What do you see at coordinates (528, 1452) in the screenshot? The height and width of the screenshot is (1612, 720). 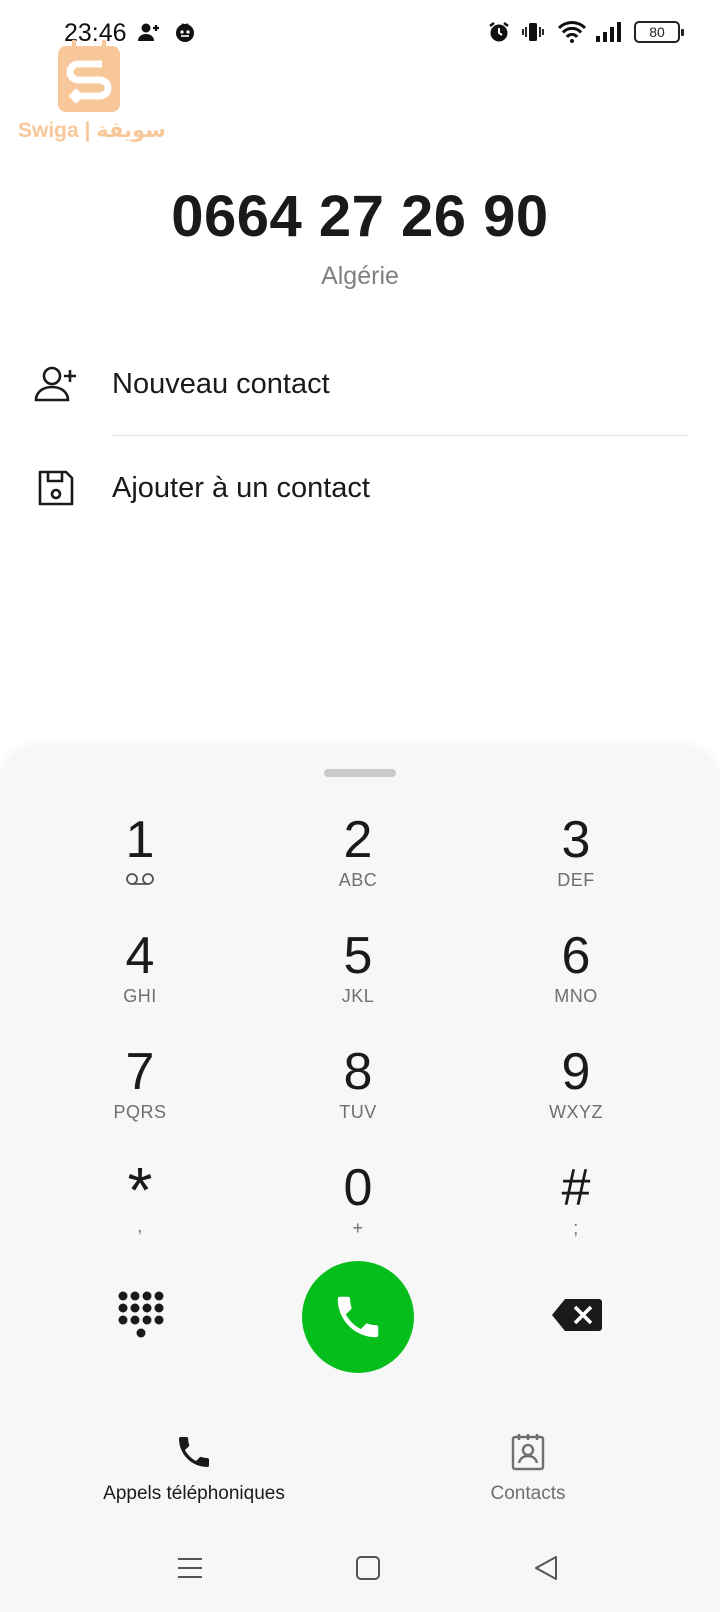 I see `contacts-book-icon` at bounding box center [528, 1452].